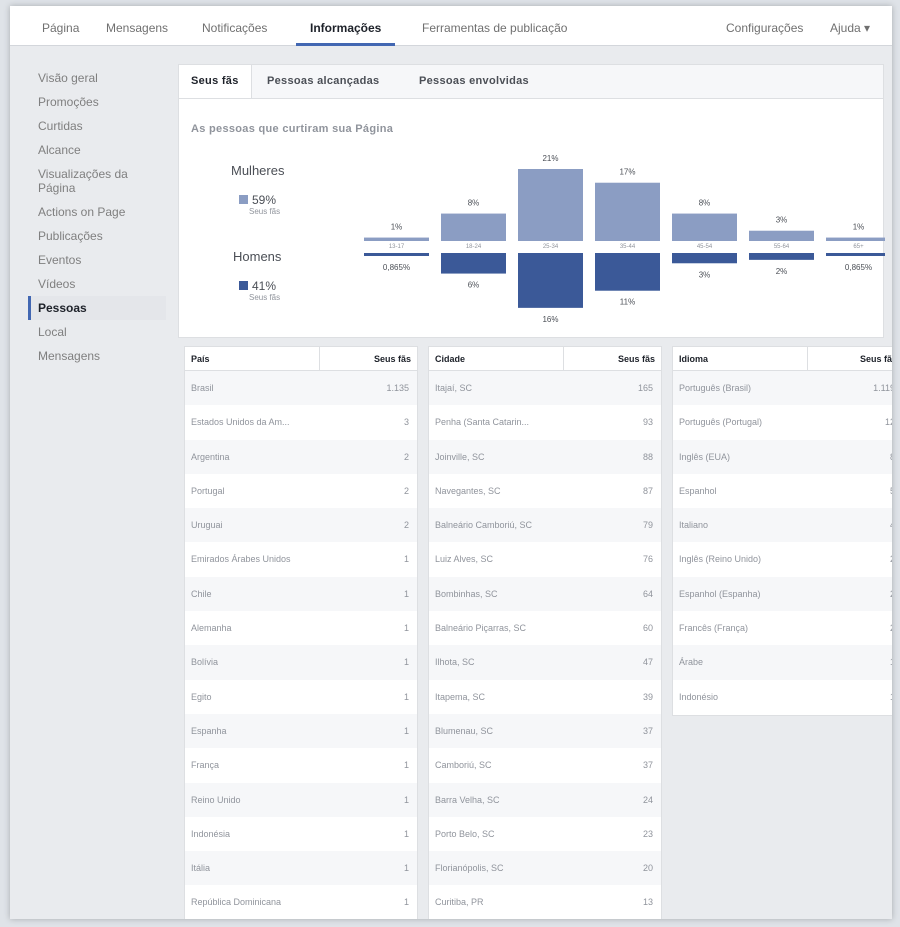 The height and width of the screenshot is (927, 900). What do you see at coordinates (397, 388) in the screenshot?
I see `row-value: 1.135` at bounding box center [397, 388].